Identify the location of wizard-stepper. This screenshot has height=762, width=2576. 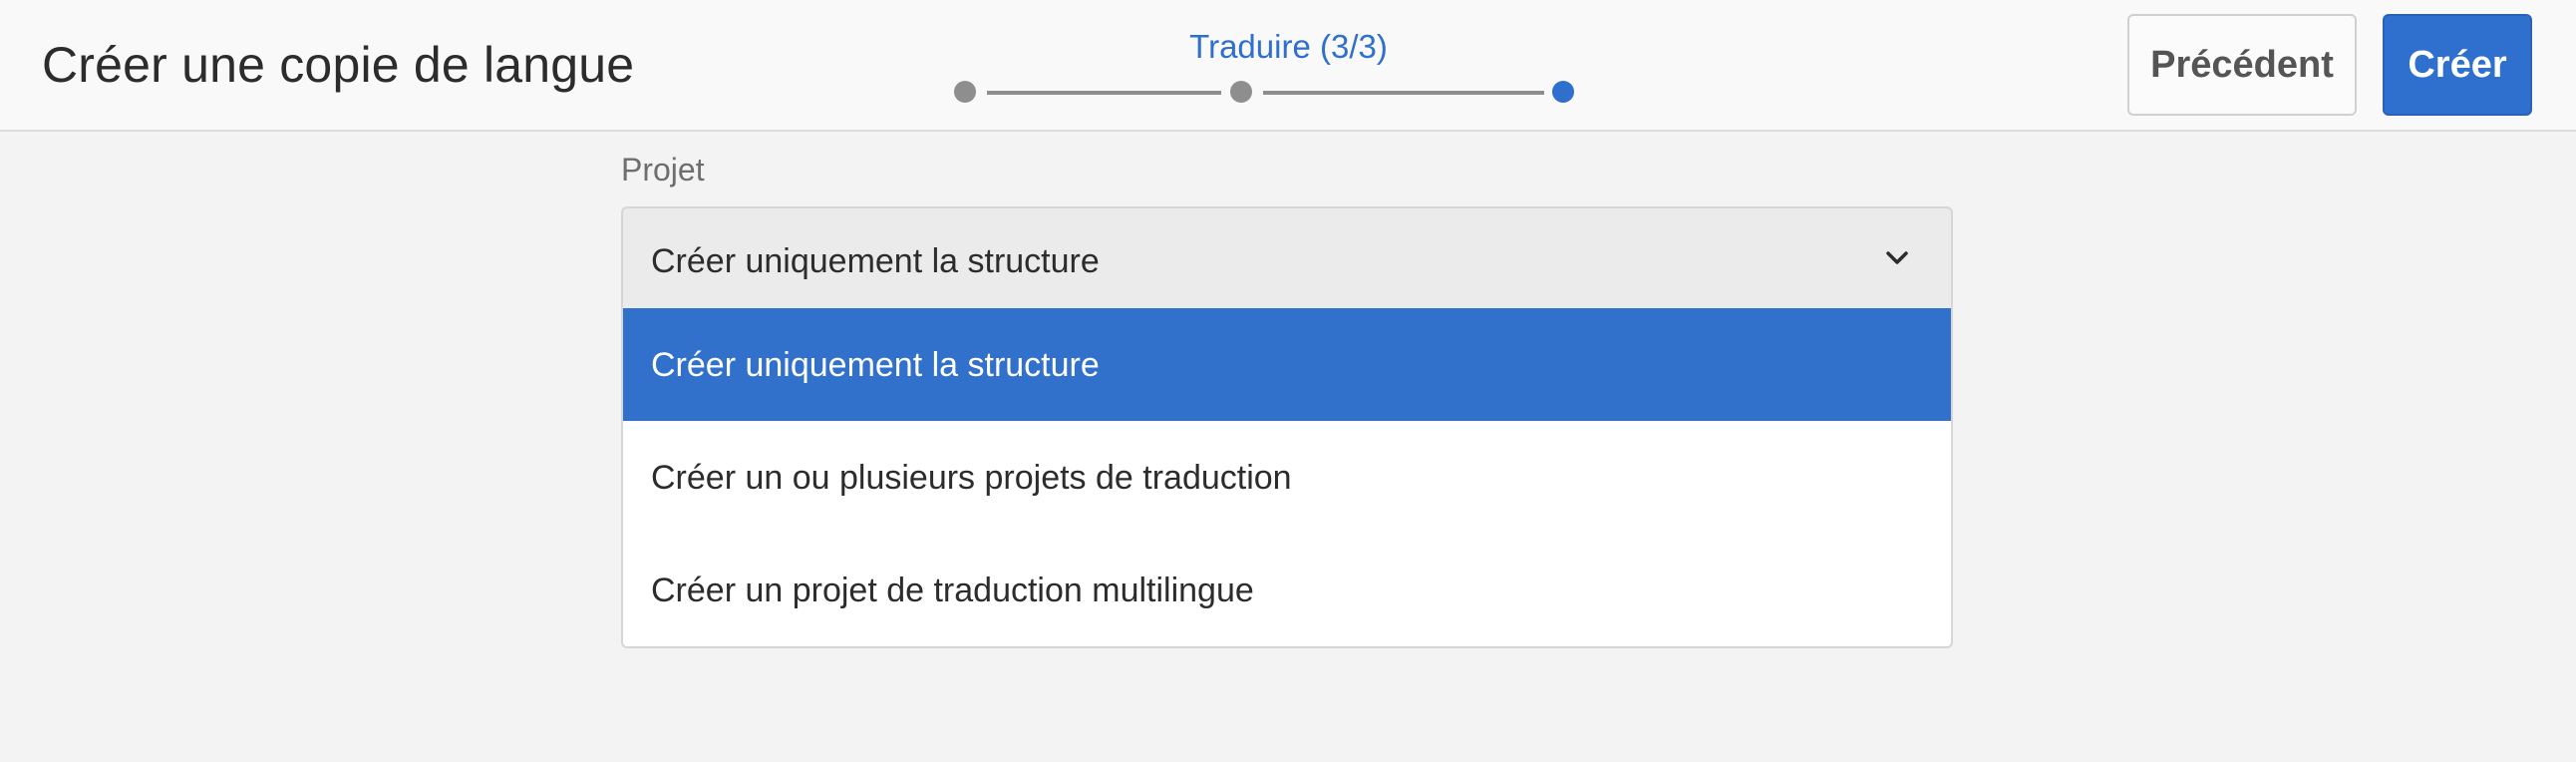
(1291, 93).